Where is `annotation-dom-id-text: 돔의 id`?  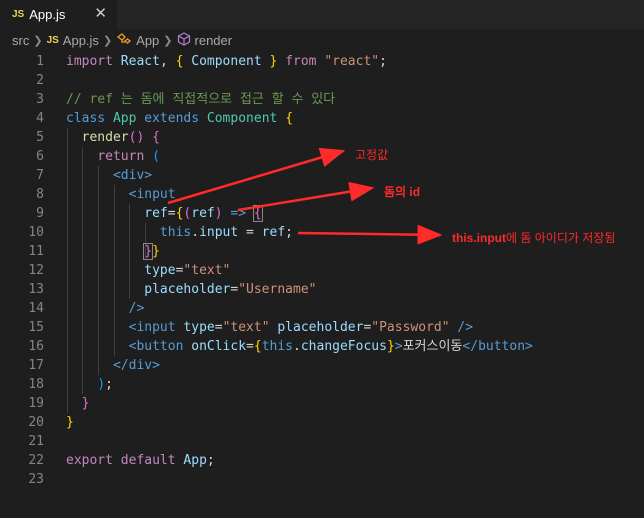
annotation-dom-id-text: 돔의 id is located at coordinates (402, 192).